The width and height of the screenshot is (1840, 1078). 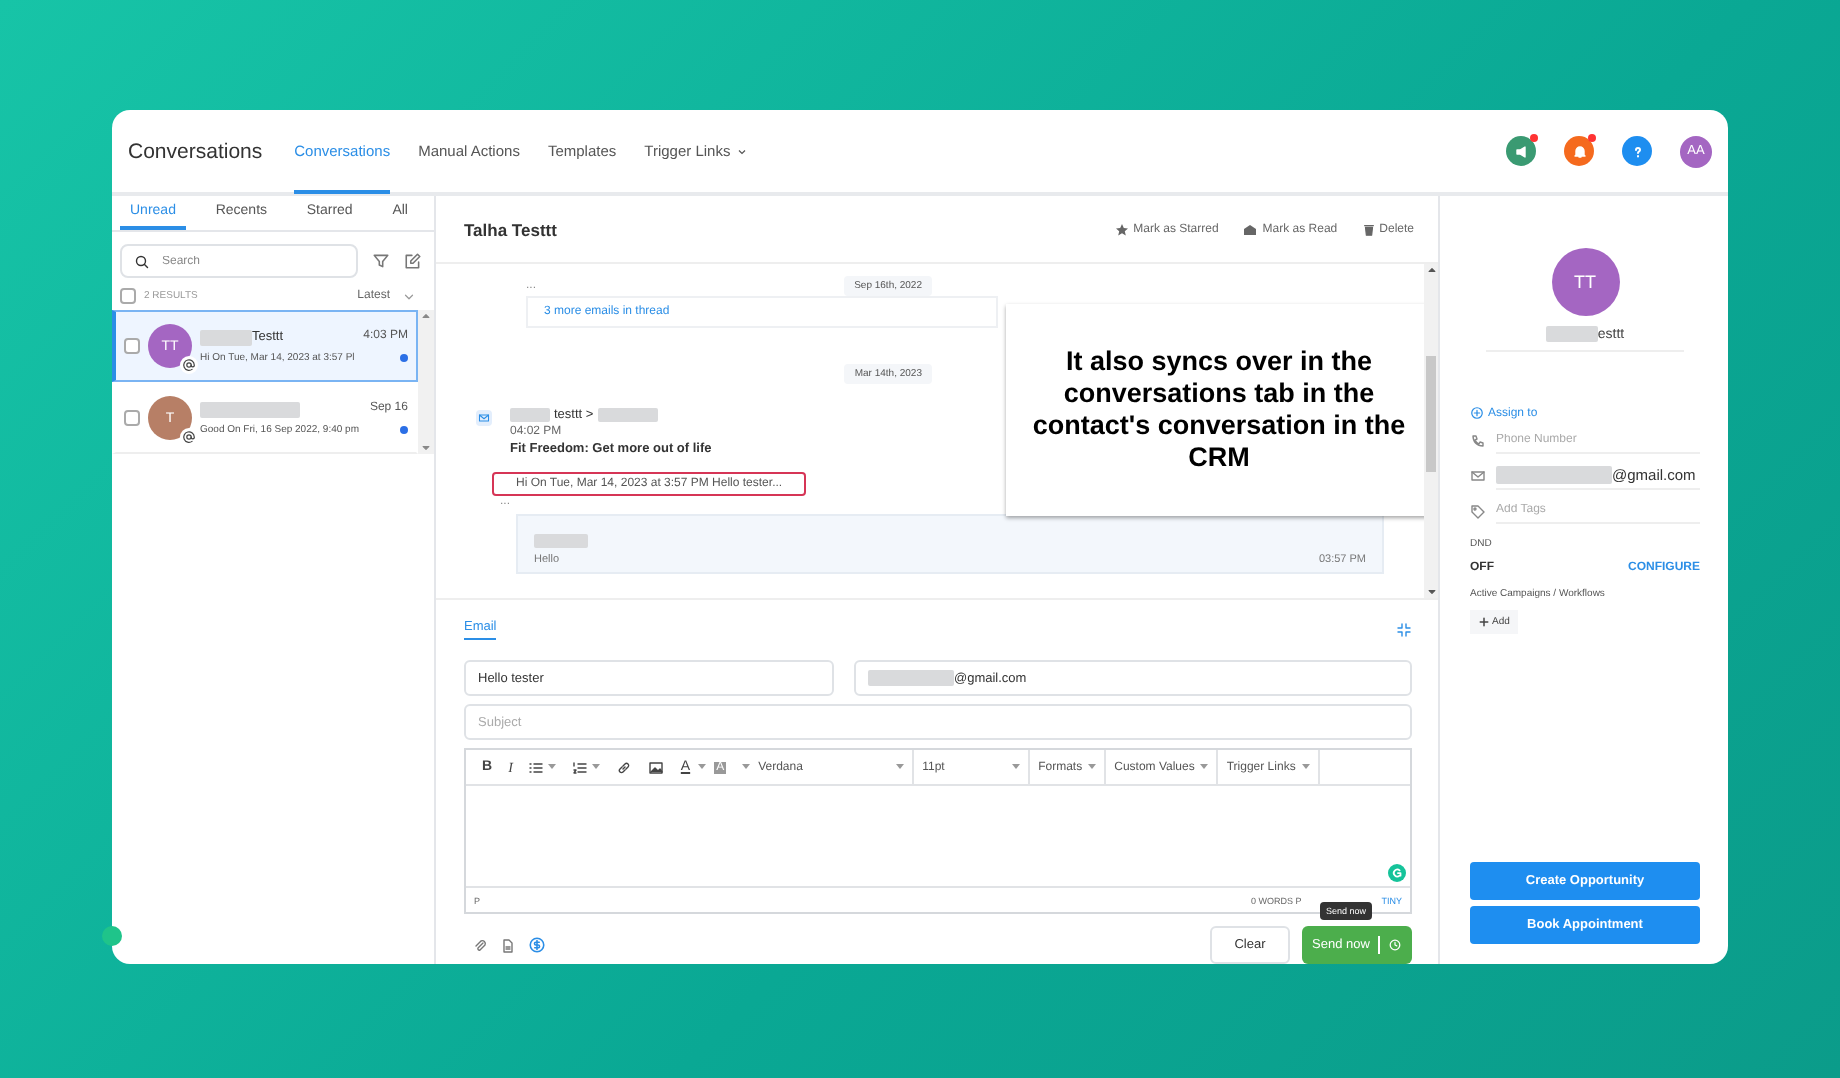 I want to click on help-icon, so click(x=1637, y=151).